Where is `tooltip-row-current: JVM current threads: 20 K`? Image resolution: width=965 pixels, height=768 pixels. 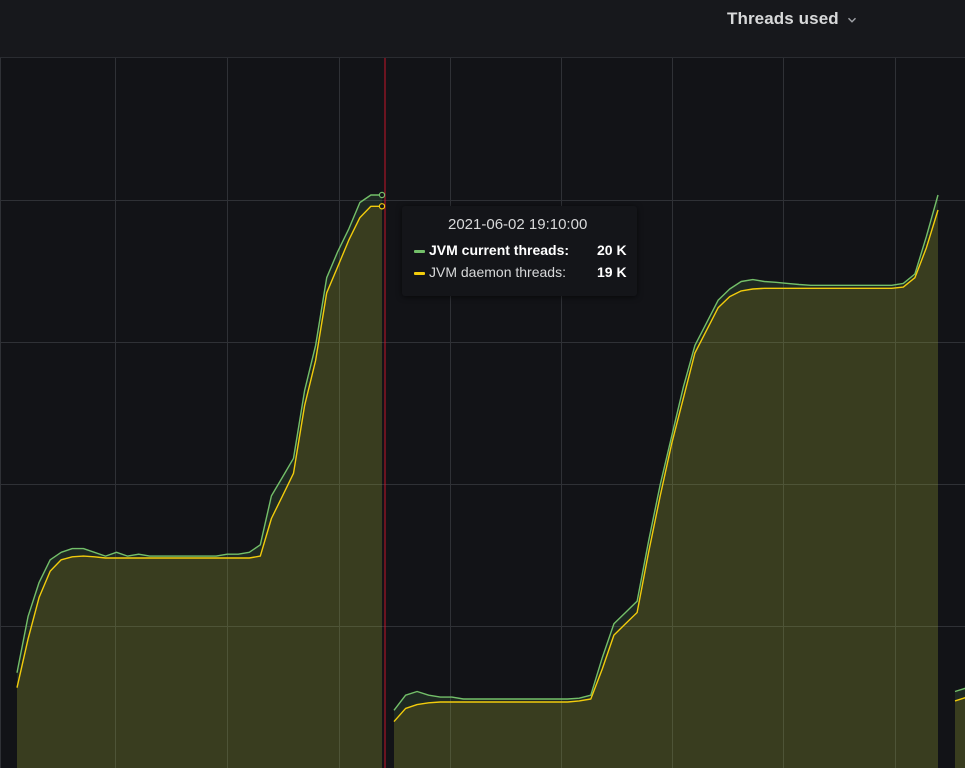
tooltip-row-current: JVM current threads: 20 K is located at coordinates (522, 251).